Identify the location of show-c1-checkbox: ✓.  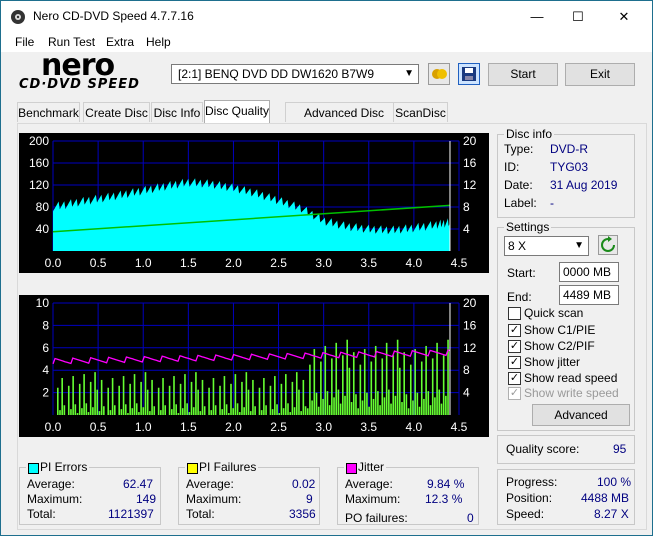
(514, 330).